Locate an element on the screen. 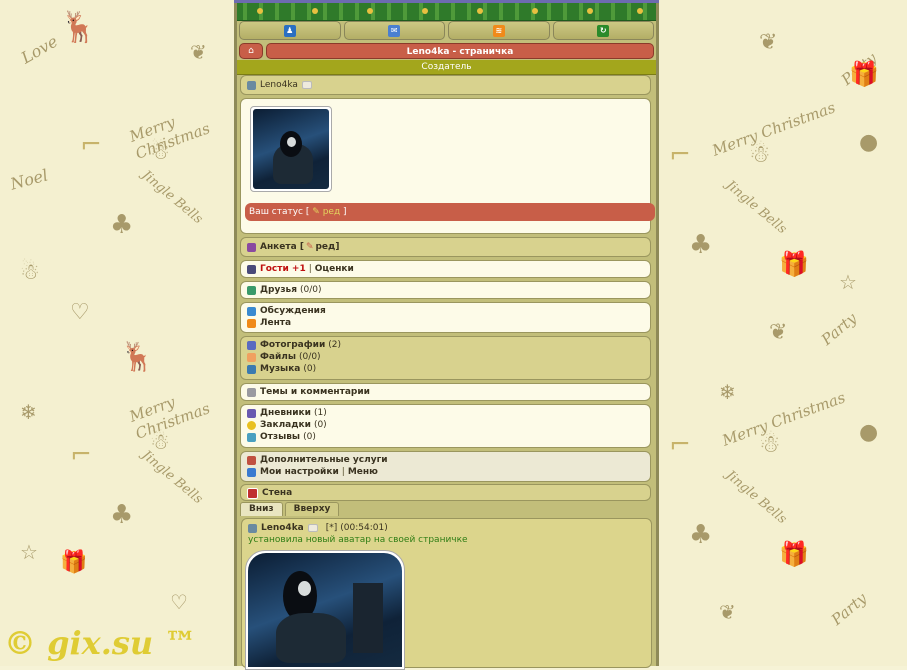 This screenshot has width=907, height=670. home-icon: ⌂ is located at coordinates (251, 51).